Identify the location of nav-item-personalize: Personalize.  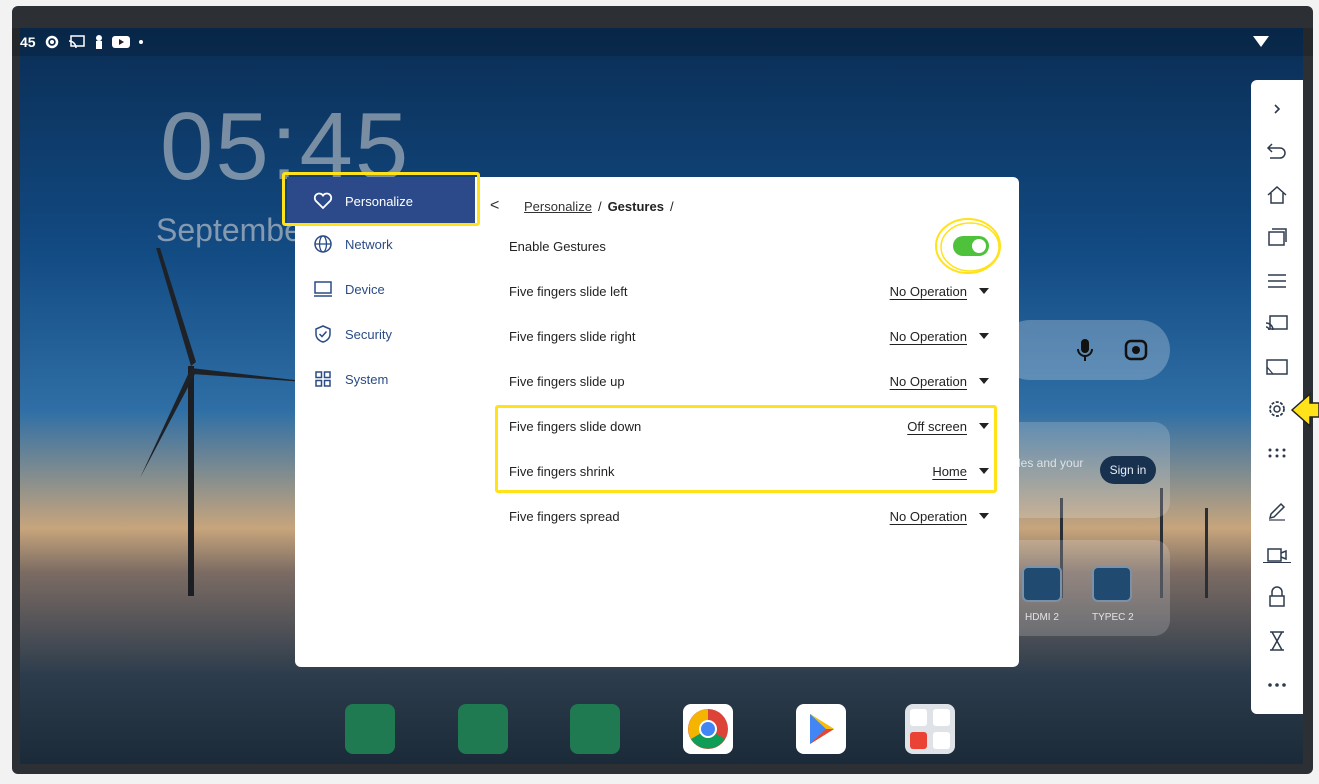
(381, 201).